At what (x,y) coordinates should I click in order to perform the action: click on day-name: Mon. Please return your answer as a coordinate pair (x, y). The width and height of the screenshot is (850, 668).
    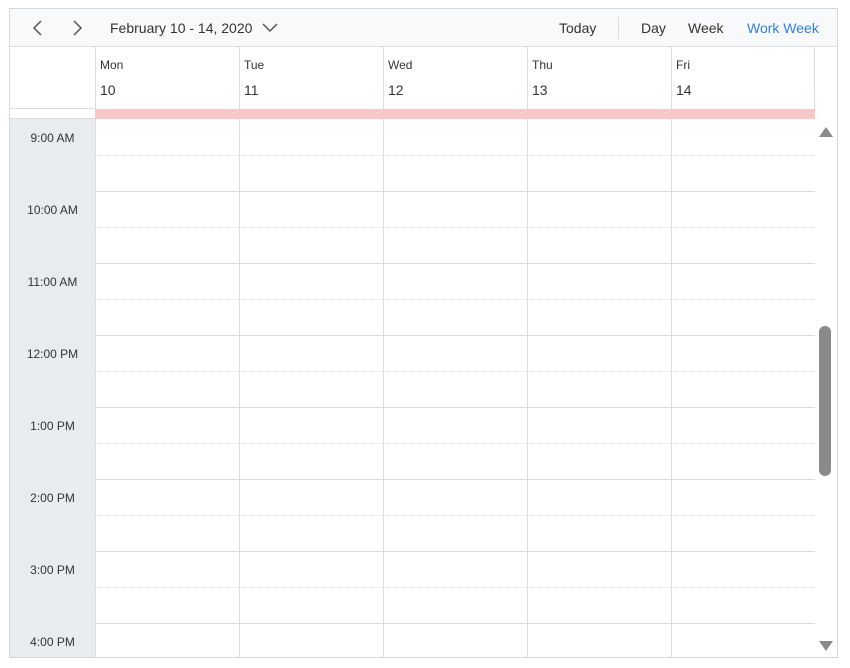
    Looking at the image, I should click on (112, 65).